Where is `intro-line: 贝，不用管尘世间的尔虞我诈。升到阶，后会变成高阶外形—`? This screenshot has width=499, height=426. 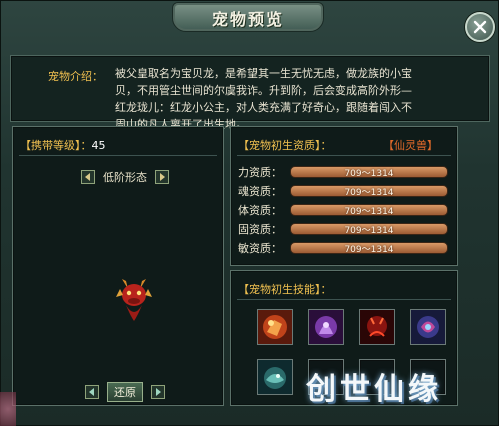
intro-line: 贝，不用管尘世间的尔虞我诈。升到阶，后会变成高阶外形— is located at coordinates (263, 90).